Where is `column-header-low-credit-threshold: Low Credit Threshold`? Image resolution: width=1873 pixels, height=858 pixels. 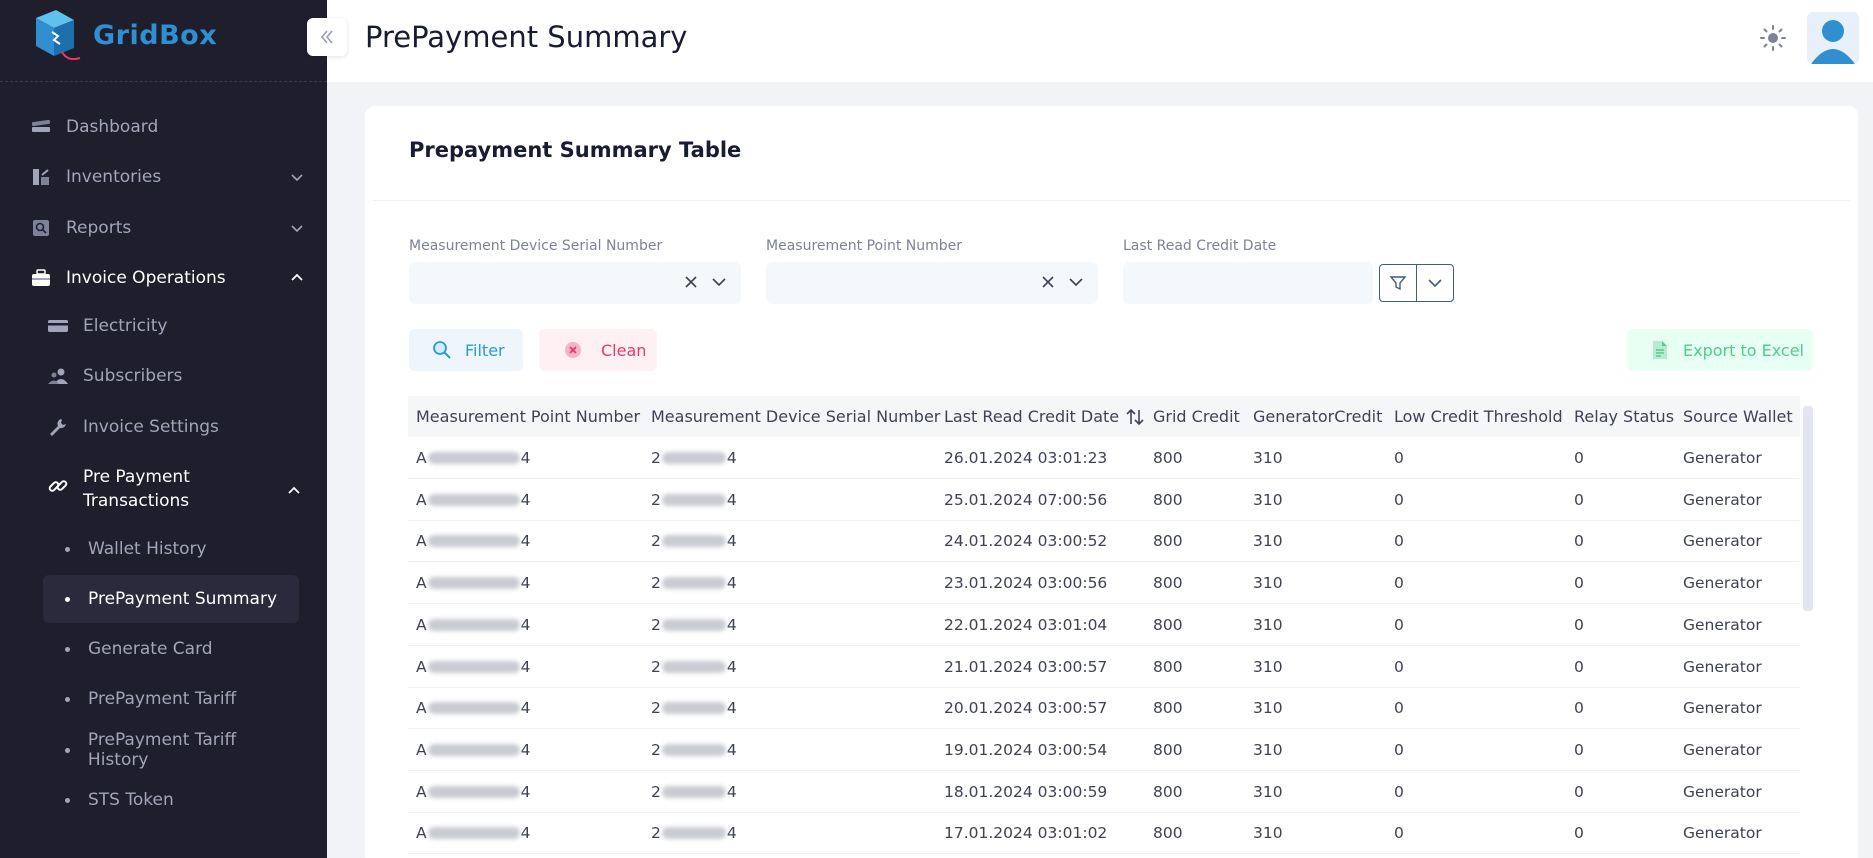 column-header-low-credit-threshold: Low Credit Threshold is located at coordinates (1478, 416).